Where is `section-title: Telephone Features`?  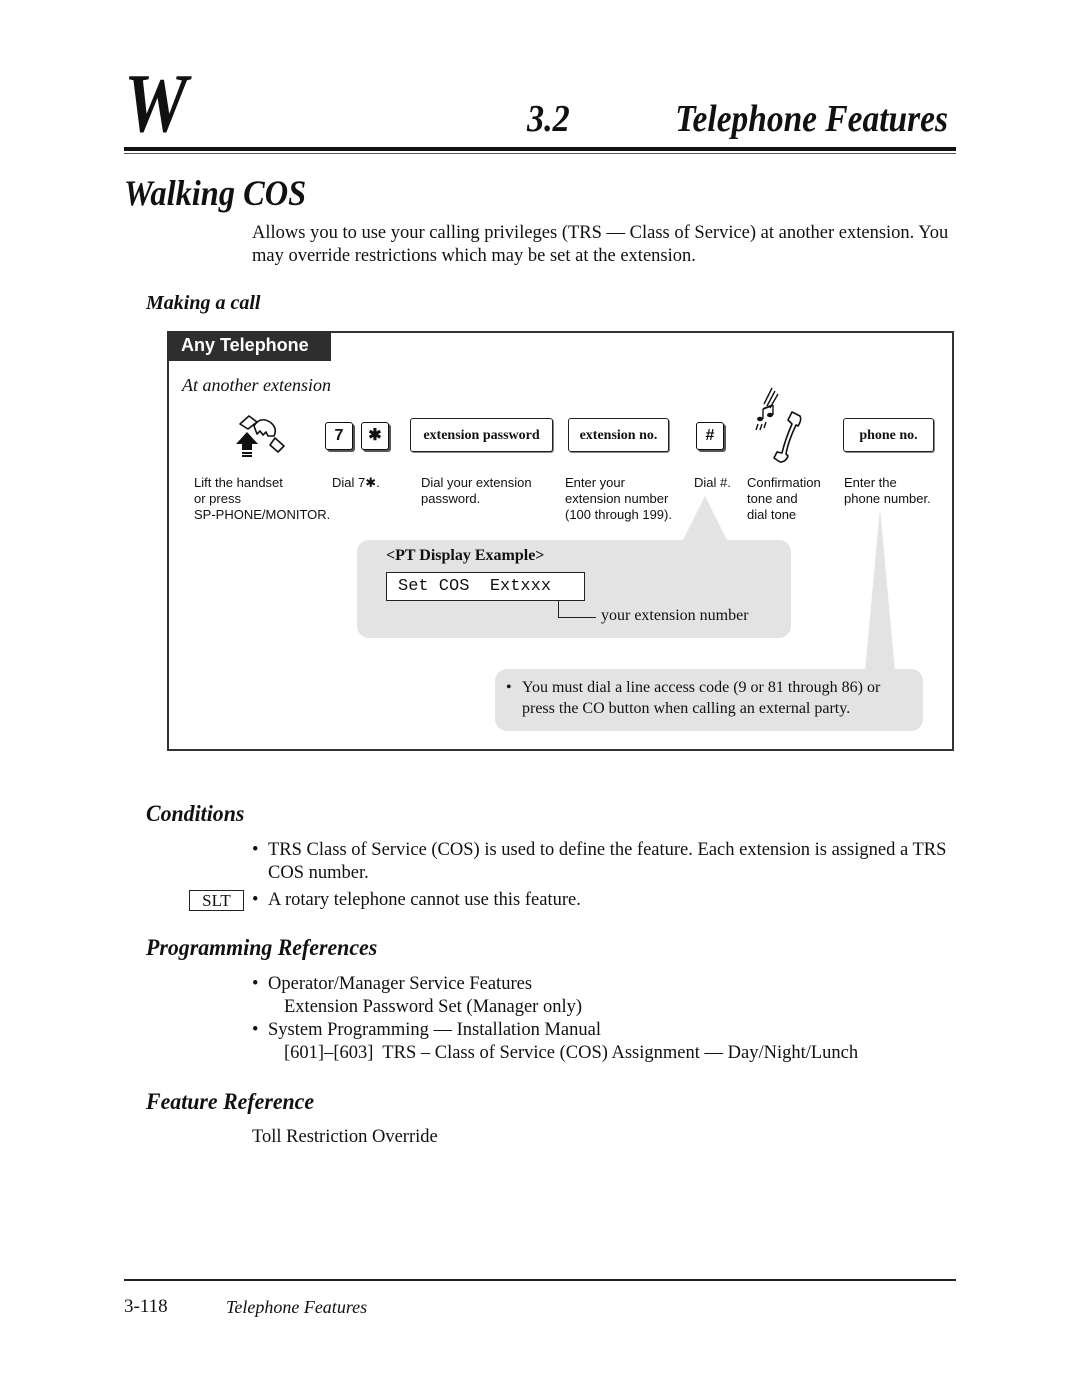 section-title: Telephone Features is located at coordinates (811, 119).